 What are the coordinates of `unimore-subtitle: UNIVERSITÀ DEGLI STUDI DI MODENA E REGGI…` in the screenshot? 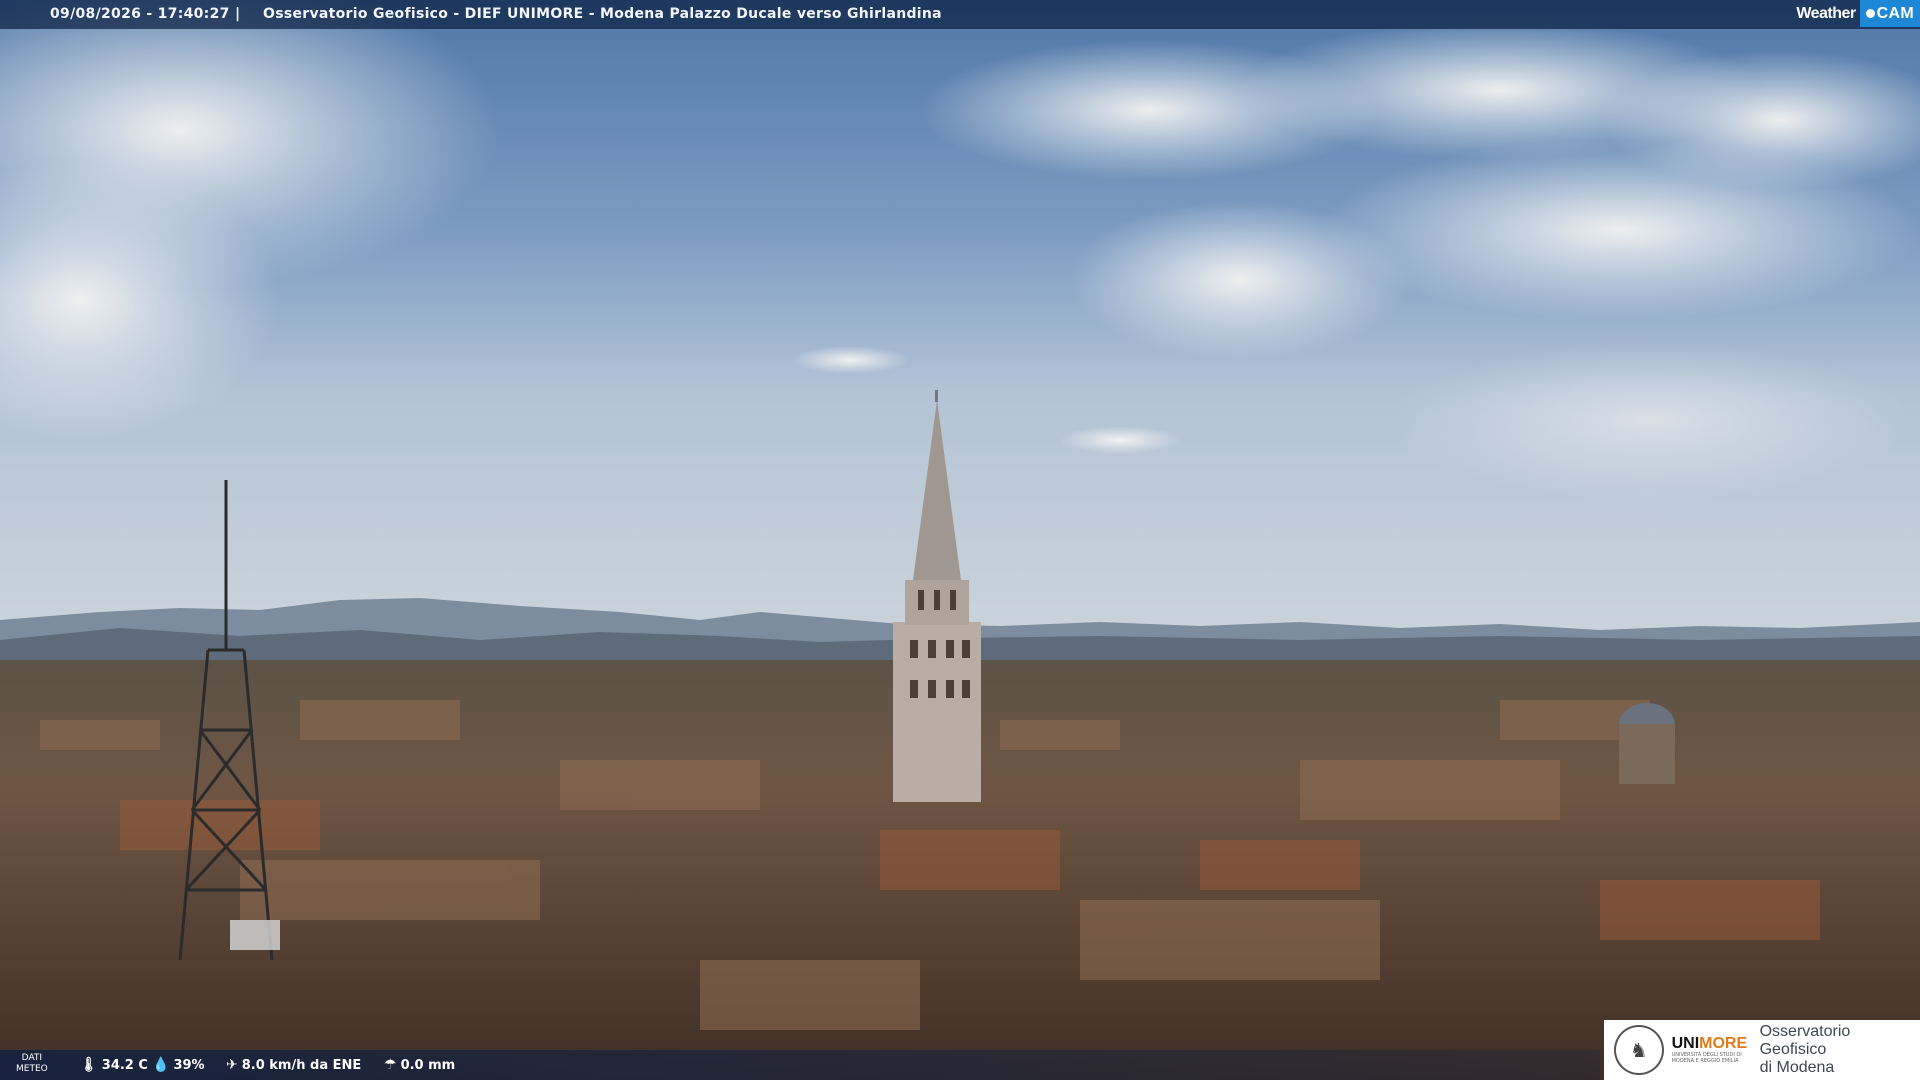 It's located at (1706, 1058).